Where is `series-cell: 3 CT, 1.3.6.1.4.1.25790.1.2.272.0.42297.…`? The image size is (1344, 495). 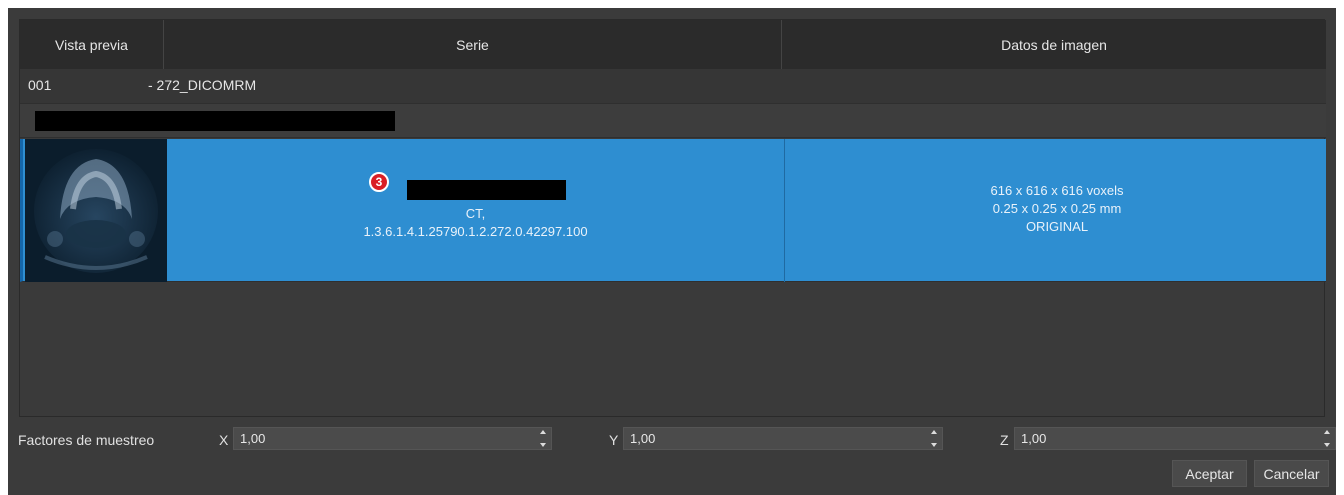 series-cell: 3 CT, 1.3.6.1.4.1.25790.1.2.272.0.42297.… is located at coordinates (476, 210).